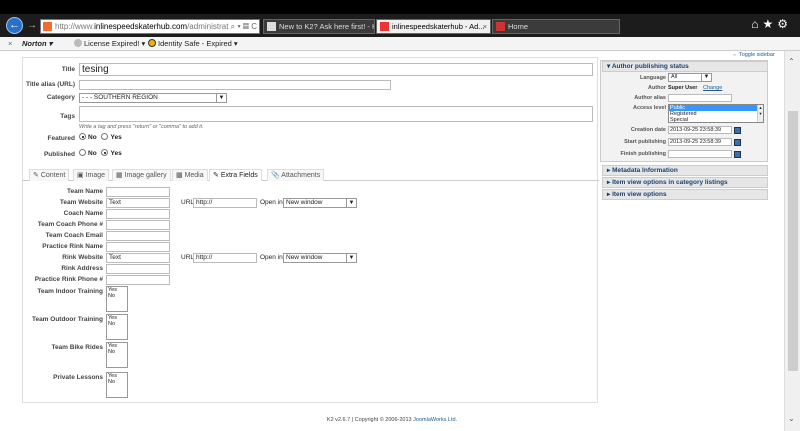 The image size is (800, 431). I want to click on featured-no-radio, so click(82, 136).